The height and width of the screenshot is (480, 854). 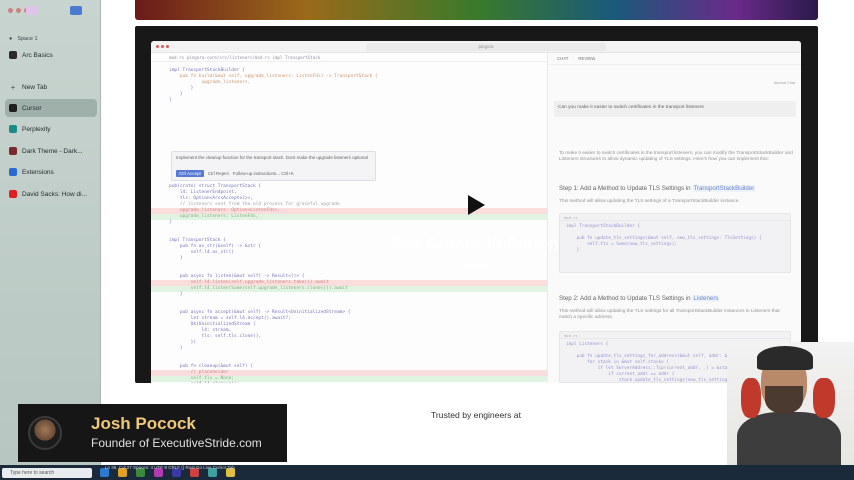 What do you see at coordinates (13, 194) in the screenshot?
I see `youtube-icon` at bounding box center [13, 194].